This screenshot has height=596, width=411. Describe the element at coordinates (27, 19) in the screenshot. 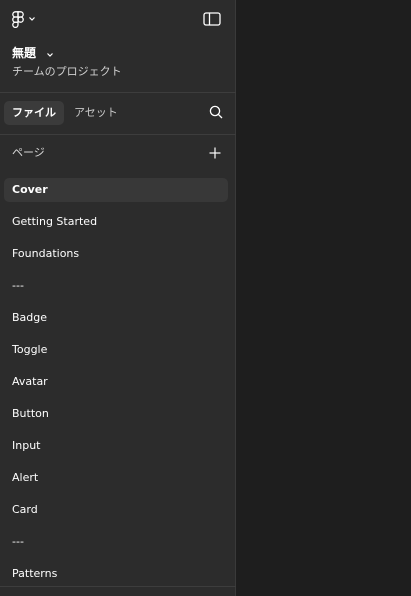

I see `main-menu-button` at that location.